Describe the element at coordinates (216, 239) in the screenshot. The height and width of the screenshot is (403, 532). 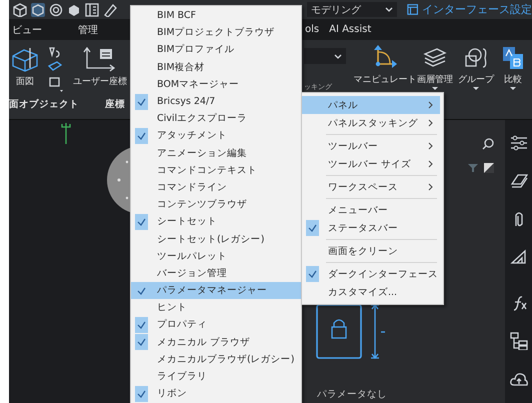
I see `menu-item: シートセット(レガシー)` at that location.